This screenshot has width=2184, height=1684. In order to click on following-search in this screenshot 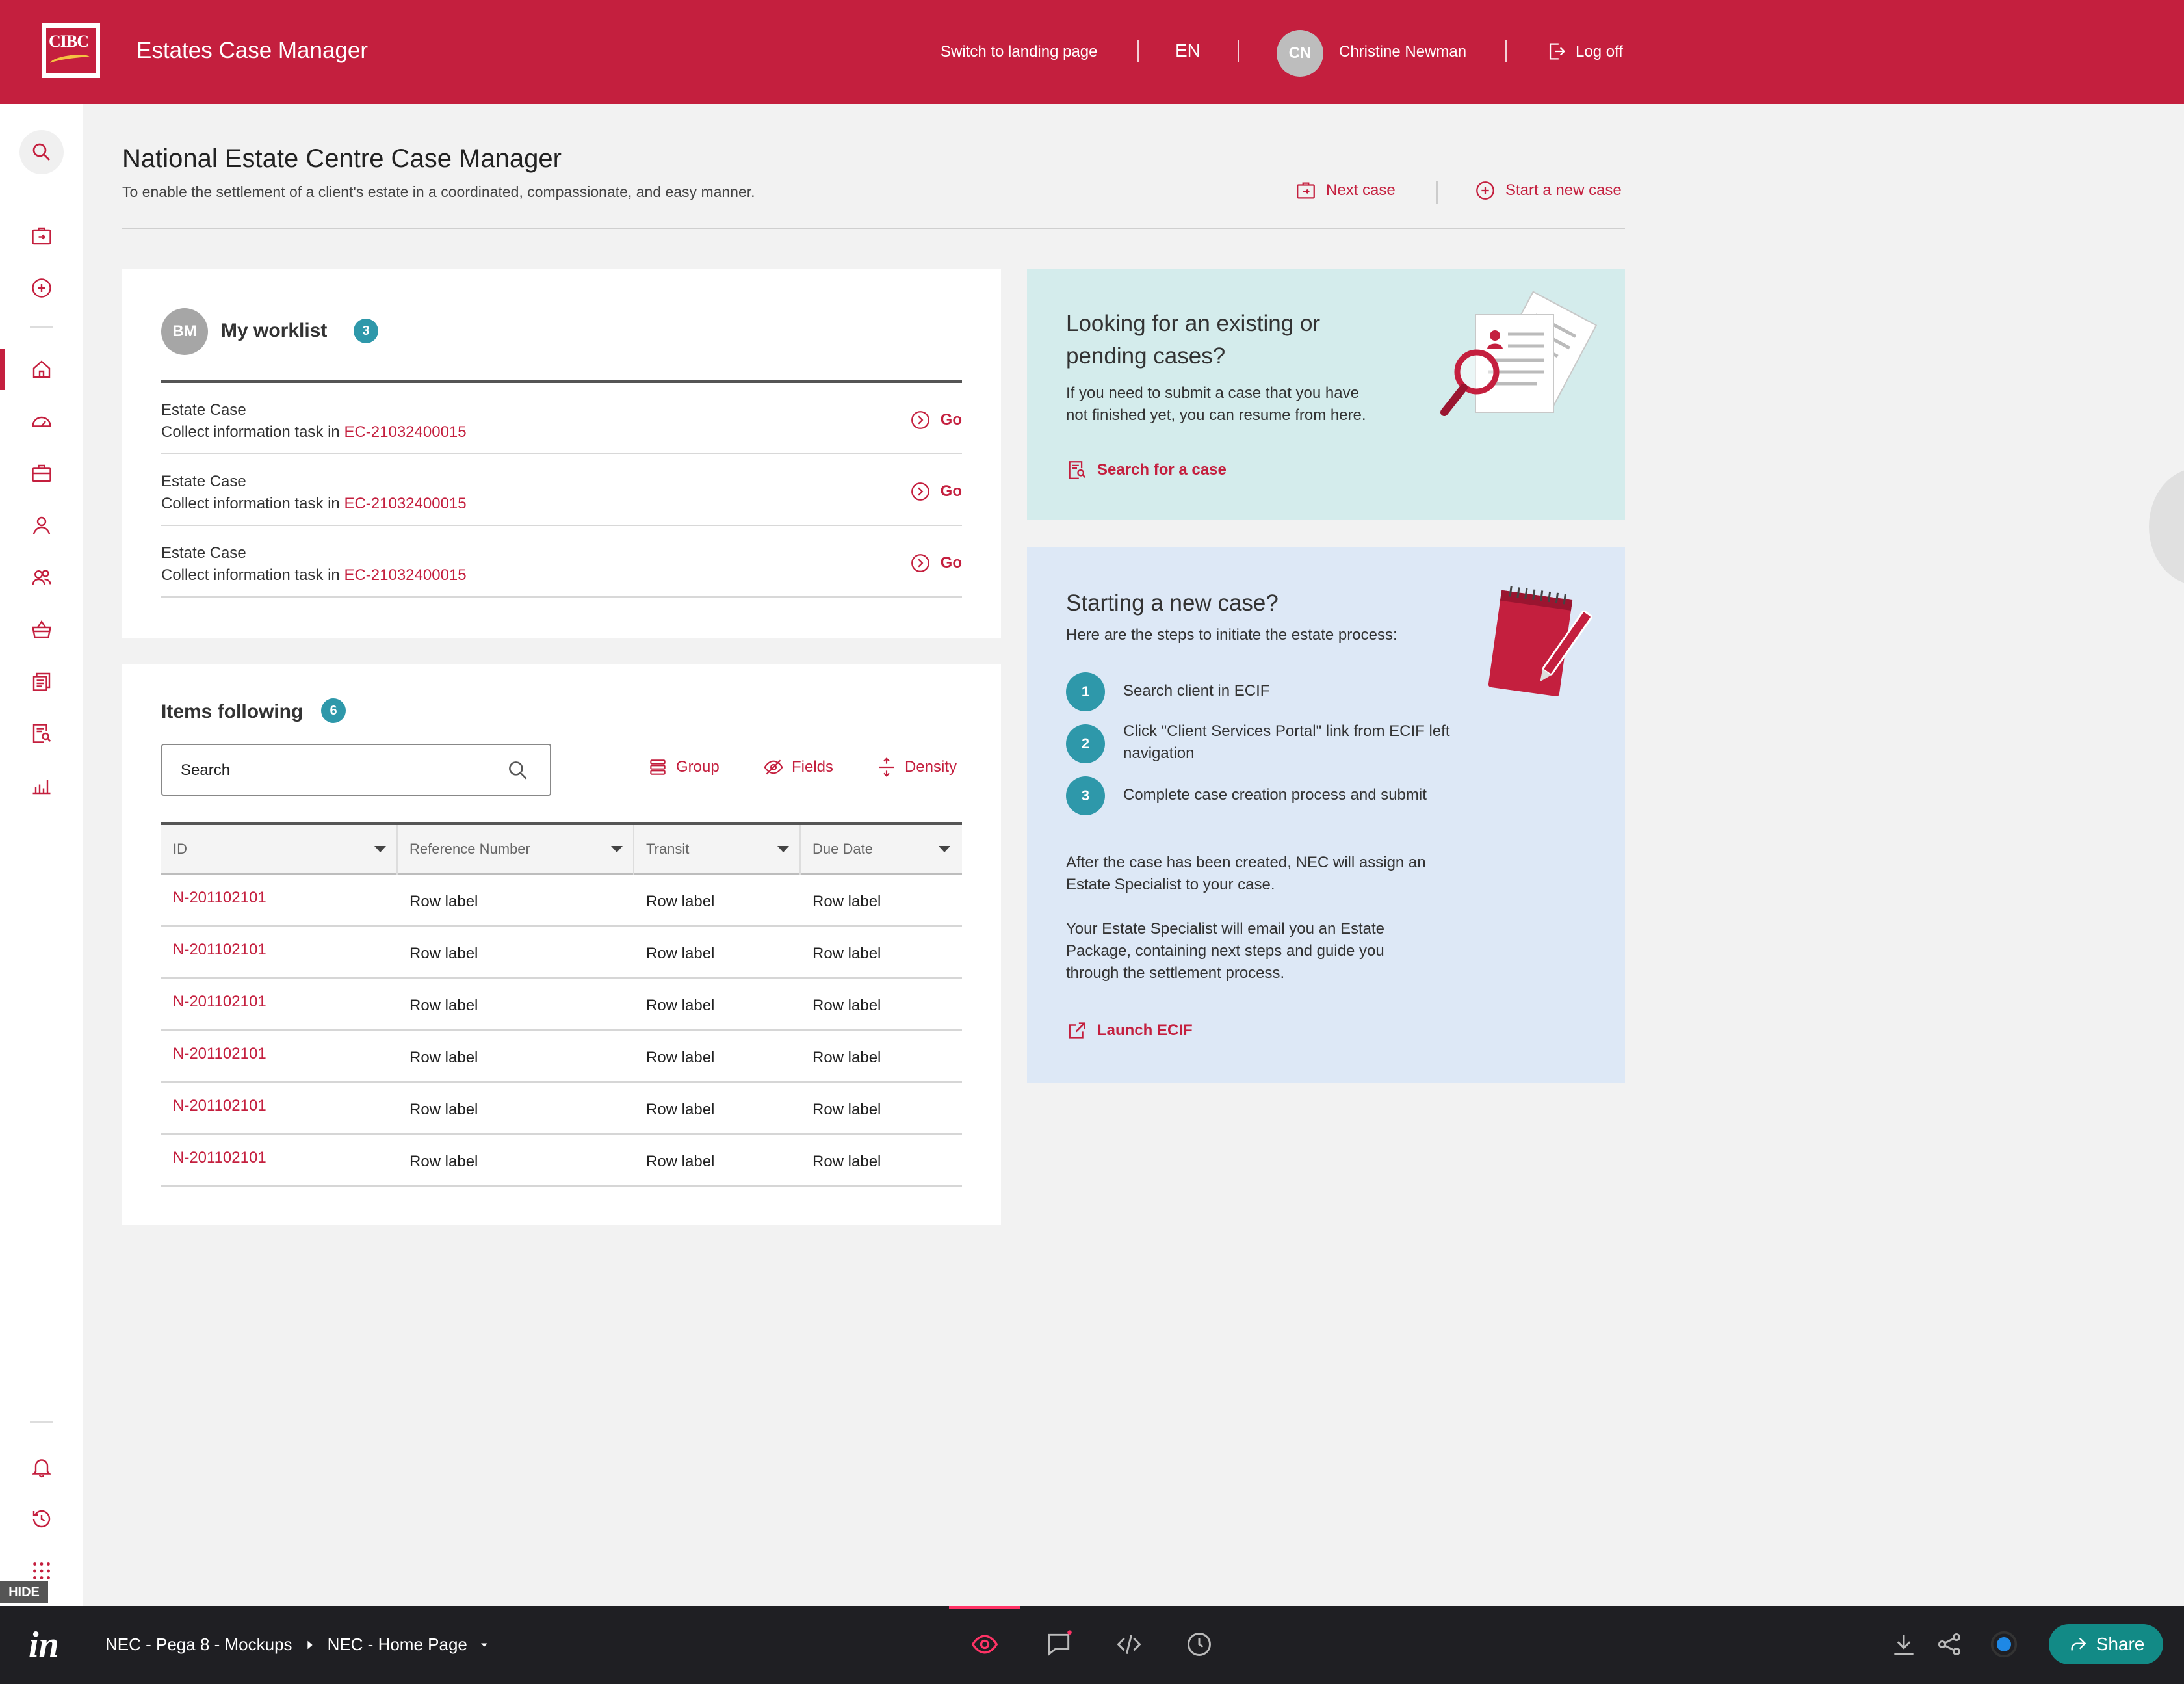, I will do `click(356, 770)`.